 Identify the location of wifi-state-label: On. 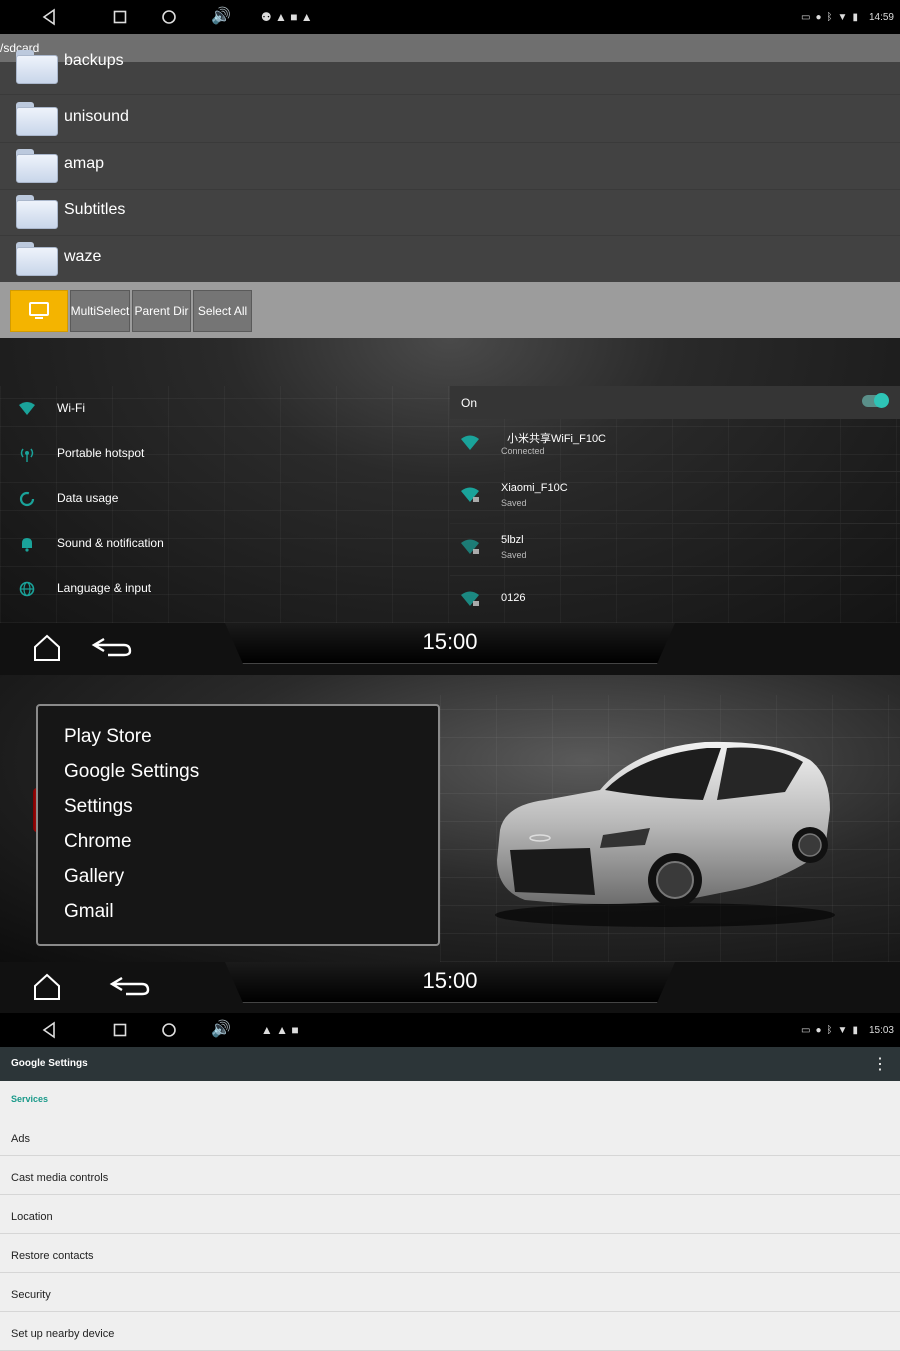
(469, 403).